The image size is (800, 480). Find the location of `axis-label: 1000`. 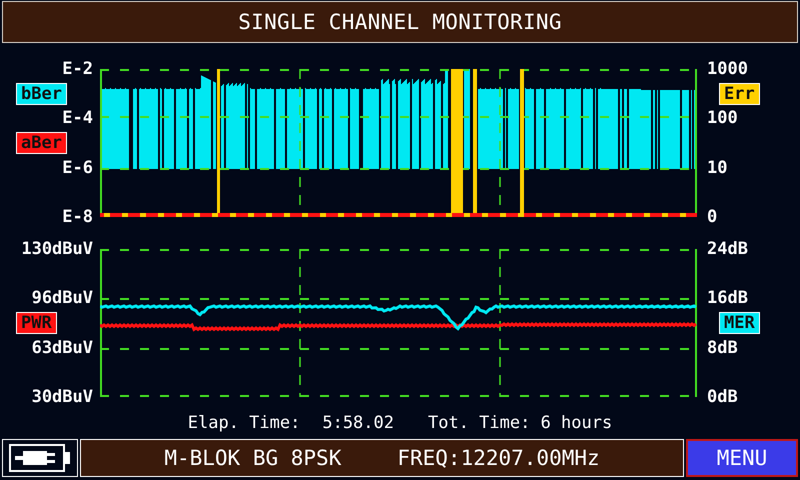

axis-label: 1000 is located at coordinates (727, 69).